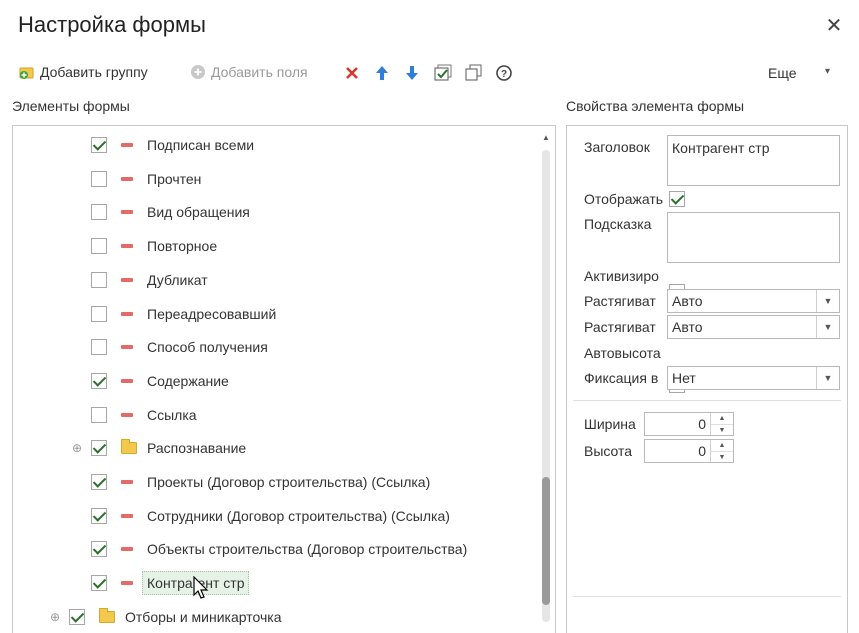  What do you see at coordinates (753, 237) in the screenshot?
I see `tooltip-field` at bounding box center [753, 237].